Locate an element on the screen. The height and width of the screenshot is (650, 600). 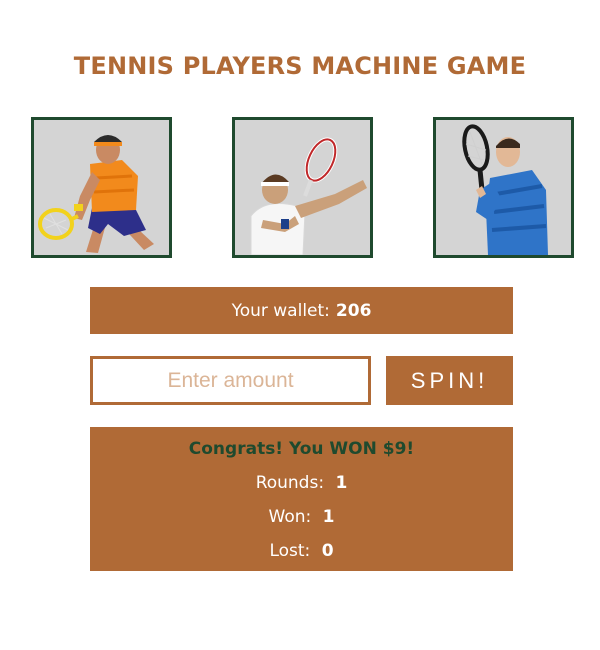
game-title: TENNIS PLAYERS MACHINE GAME is located at coordinates (300, 66).